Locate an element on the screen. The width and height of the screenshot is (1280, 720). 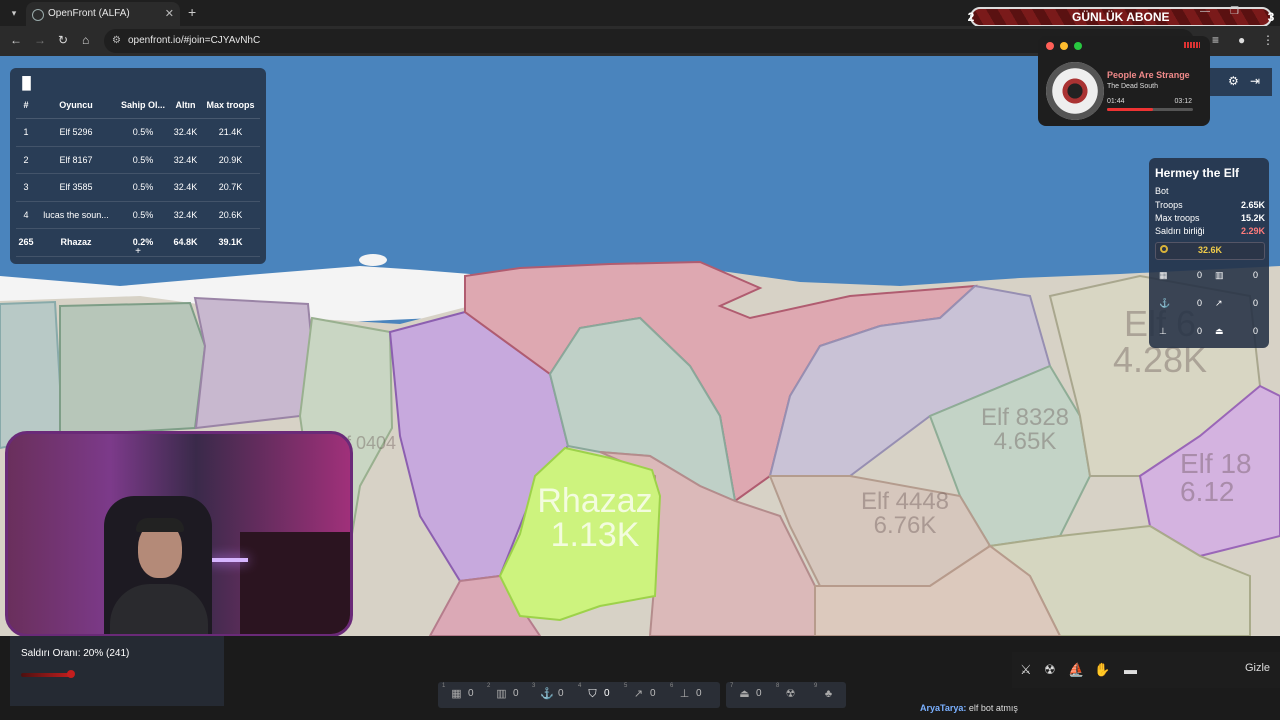
extensions-icon: ≡ is located at coordinates (1215, 40).